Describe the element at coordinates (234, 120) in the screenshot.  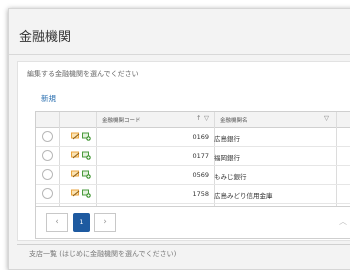
I see `column-header-name: 金融機関名` at that location.